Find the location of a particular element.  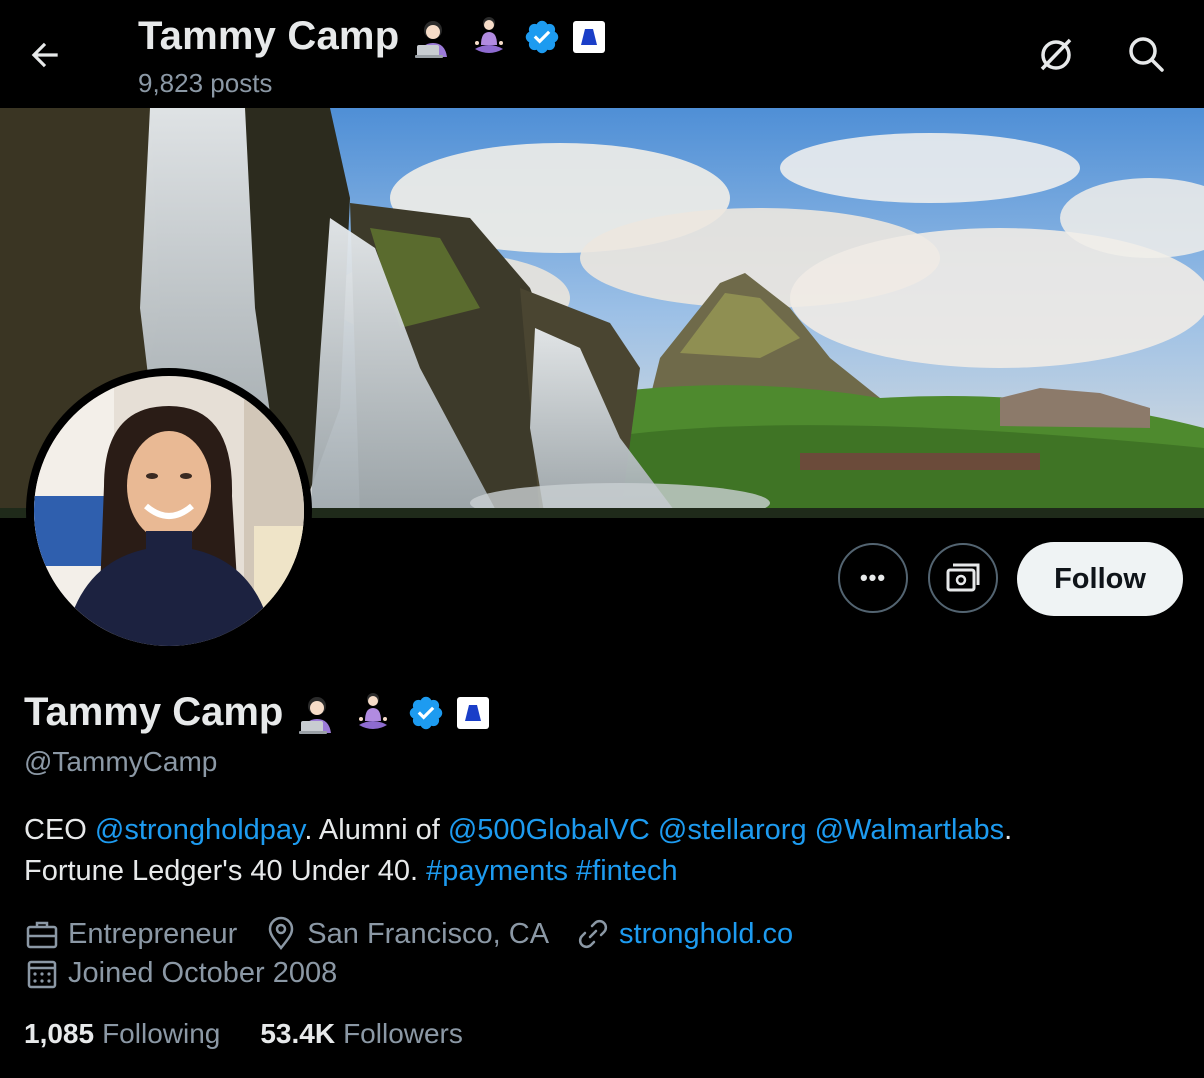

profile-stats: 1,085 Following 53.4K Followers is located at coordinates (263, 1034).